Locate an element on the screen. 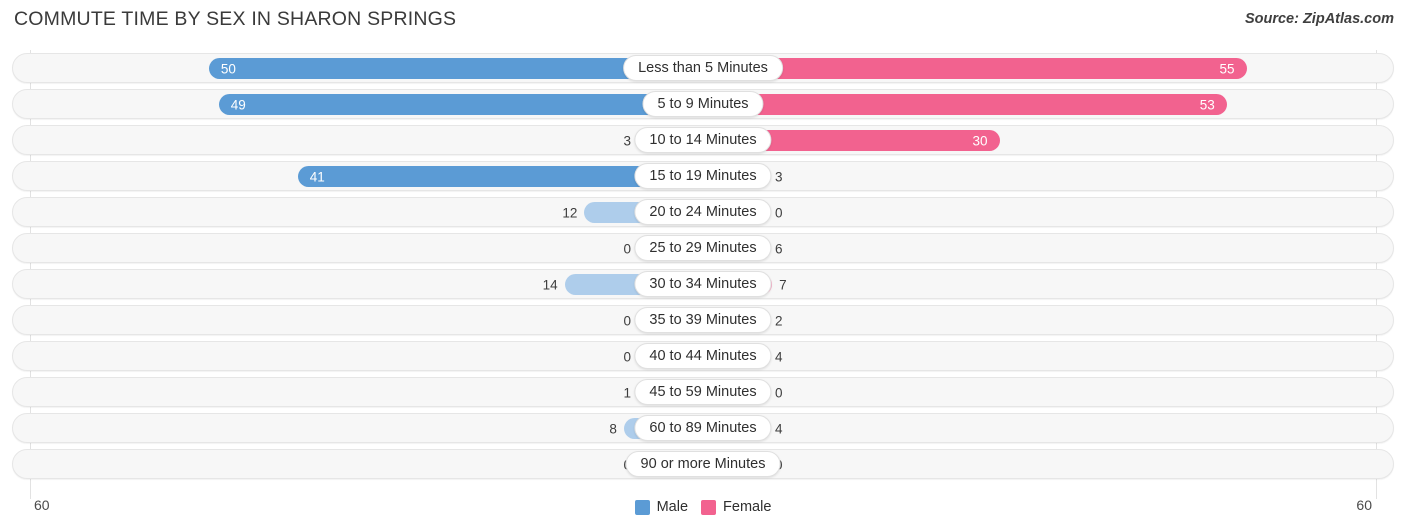 This screenshot has height=523, width=1406. category-label: 15 to 19 Minutes is located at coordinates (703, 176).